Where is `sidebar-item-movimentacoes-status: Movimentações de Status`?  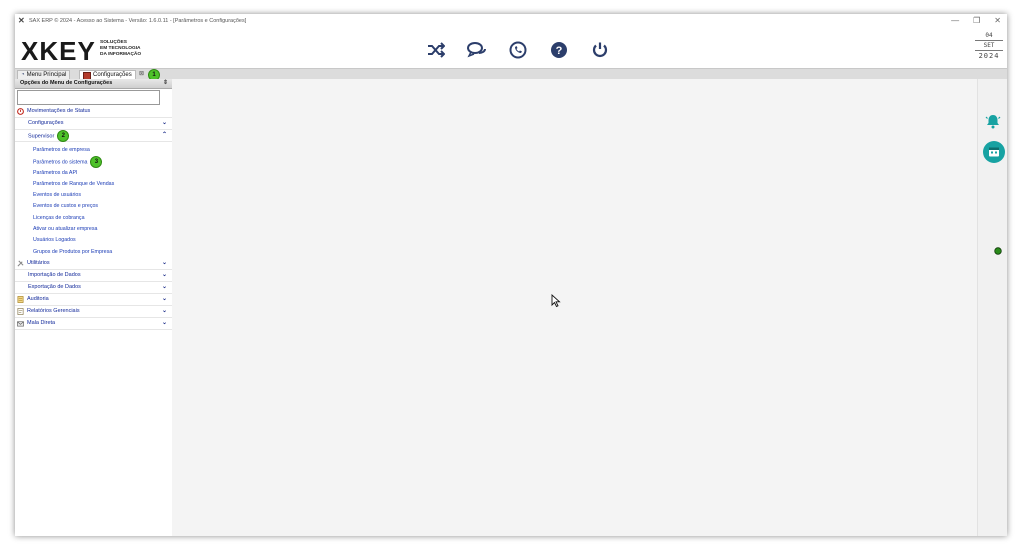 sidebar-item-movimentacoes-status: Movimentações de Status is located at coordinates (93, 112).